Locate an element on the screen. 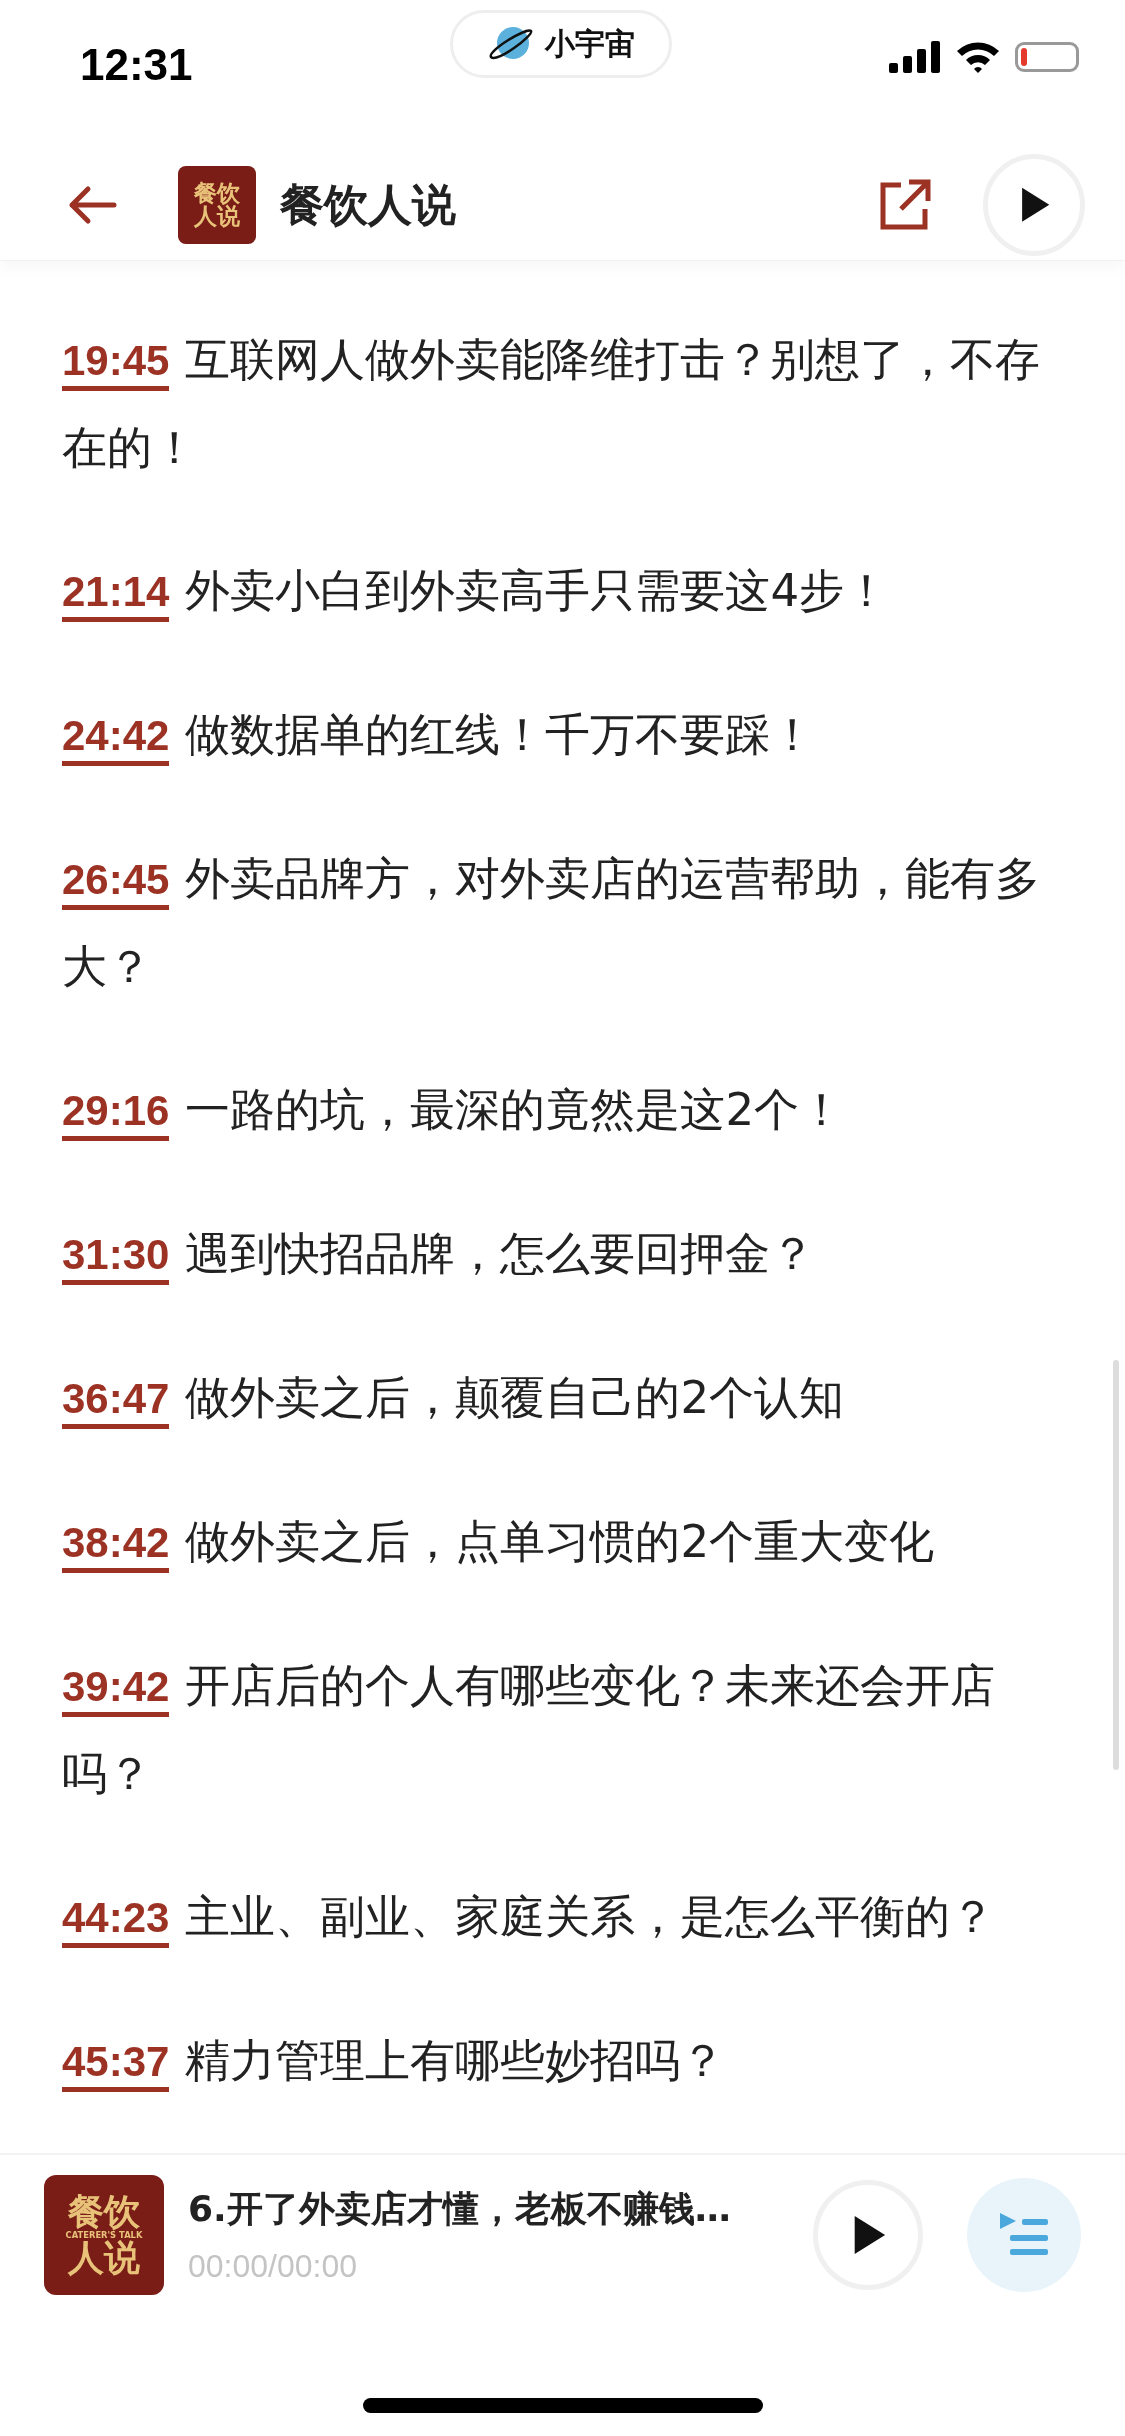 This screenshot has height=2436, width=1125. timestamp-link: 38:42 is located at coordinates (116, 1546).